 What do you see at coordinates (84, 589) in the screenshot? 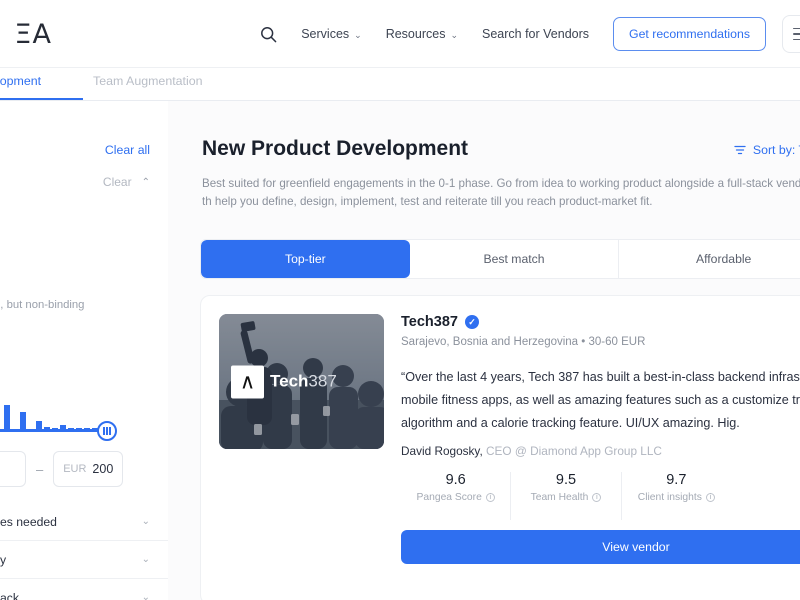
I see `filter-accordion-item: ack ⌄` at bounding box center [84, 589].